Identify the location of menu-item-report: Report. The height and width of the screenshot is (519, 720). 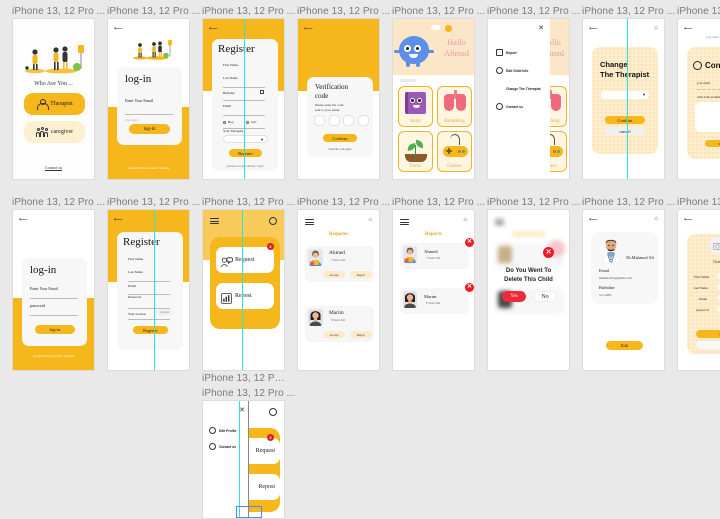
(506, 52).